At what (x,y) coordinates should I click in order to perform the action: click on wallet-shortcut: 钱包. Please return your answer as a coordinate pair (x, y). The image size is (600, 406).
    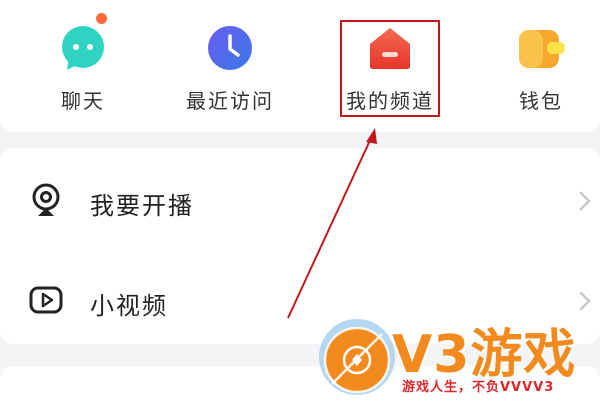
    Looking at the image, I should click on (541, 72).